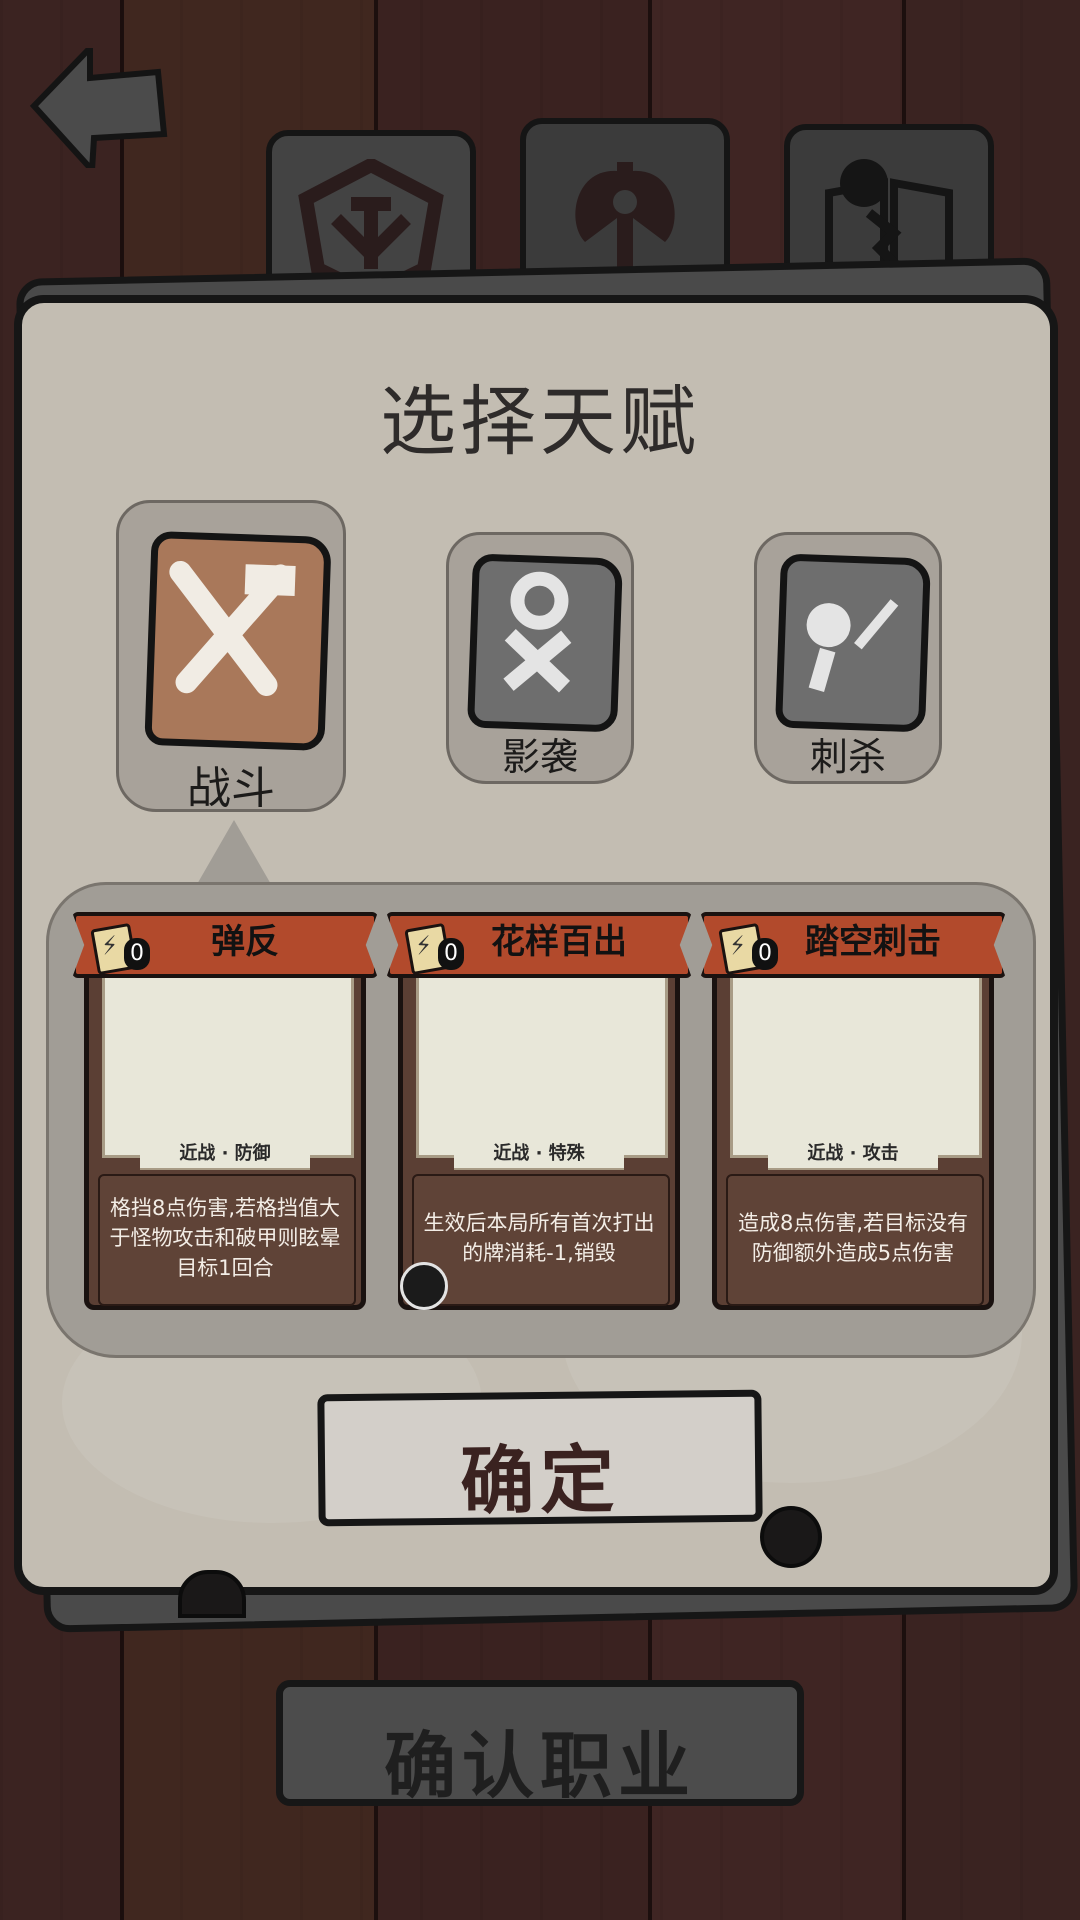 This screenshot has width=1080, height=1920. I want to click on talent-label-assassin: 刺杀, so click(847, 757).